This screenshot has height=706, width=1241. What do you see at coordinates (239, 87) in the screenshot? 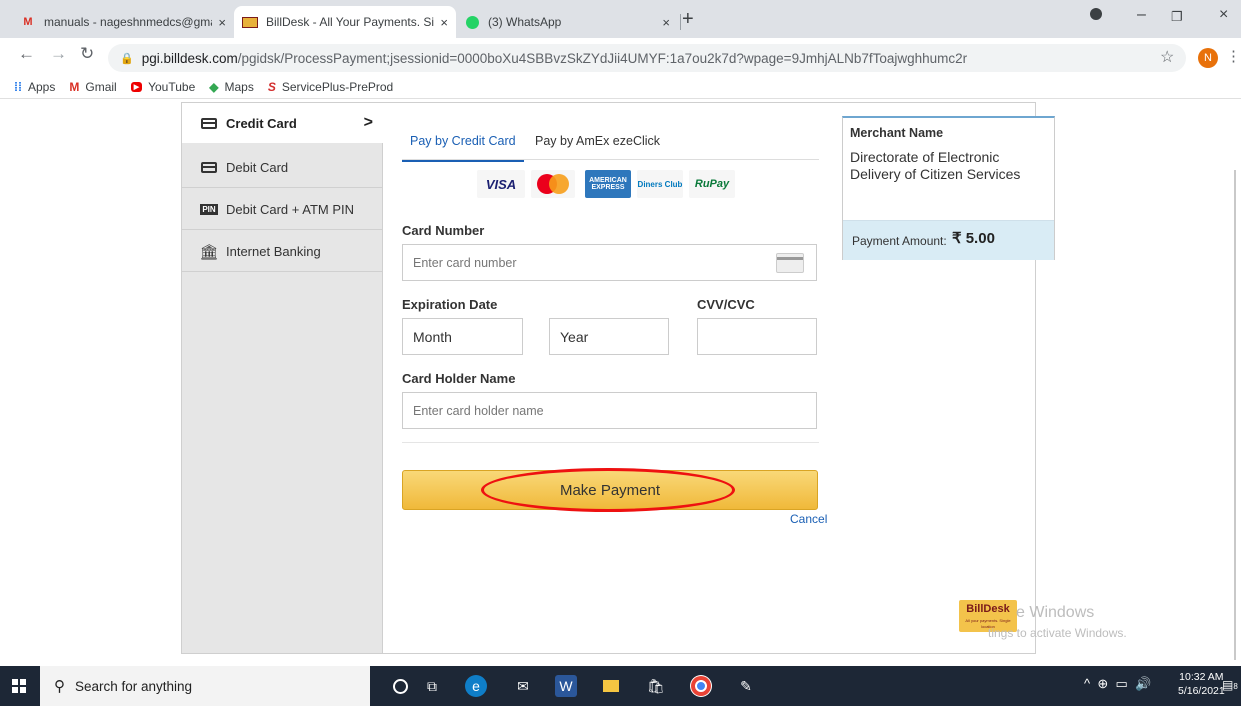
I see `bookmark-label: Maps` at bounding box center [239, 87].